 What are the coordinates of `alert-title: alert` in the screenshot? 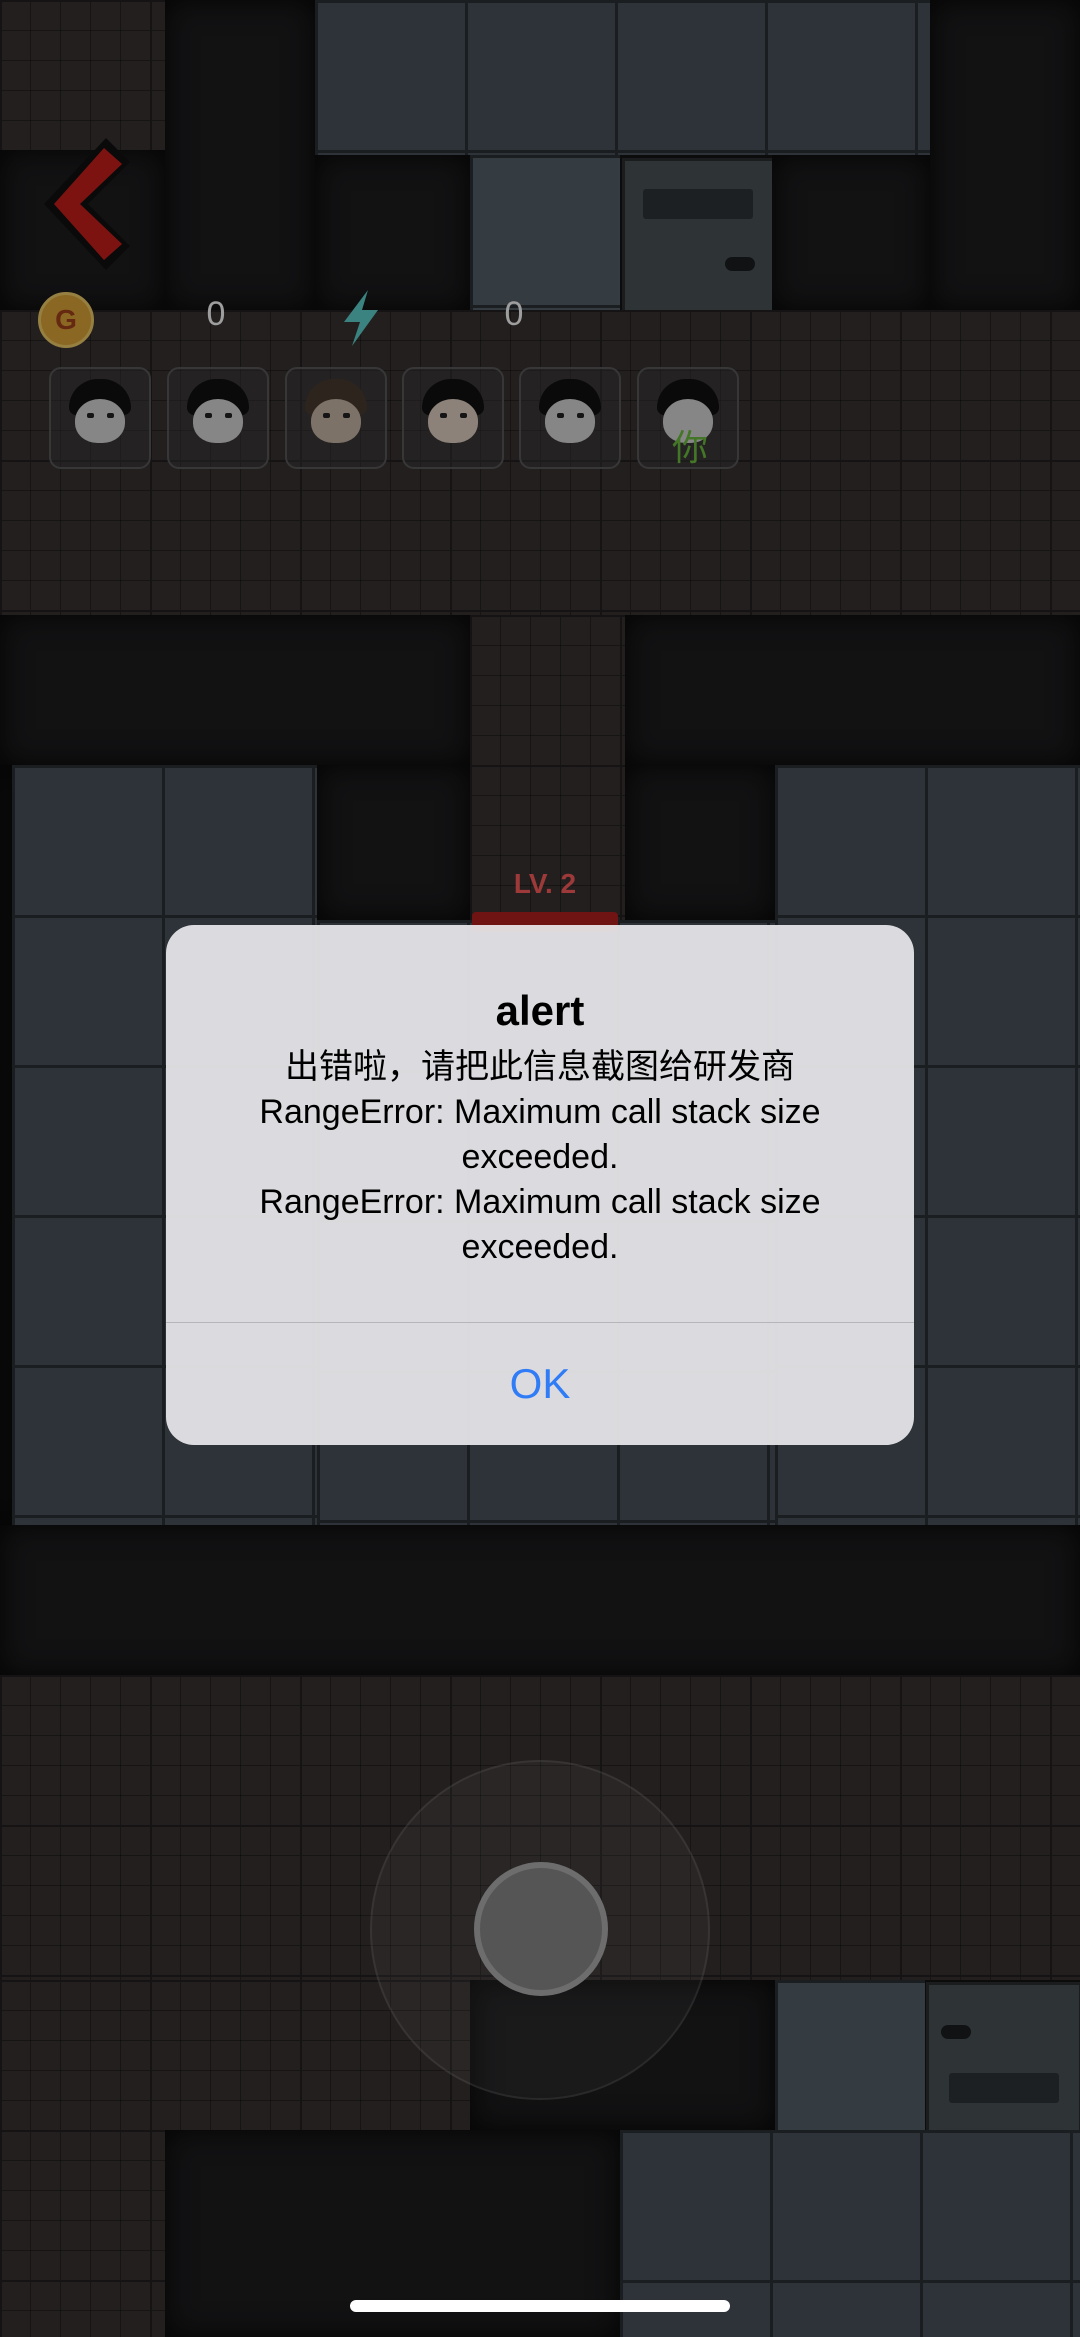 It's located at (540, 1010).